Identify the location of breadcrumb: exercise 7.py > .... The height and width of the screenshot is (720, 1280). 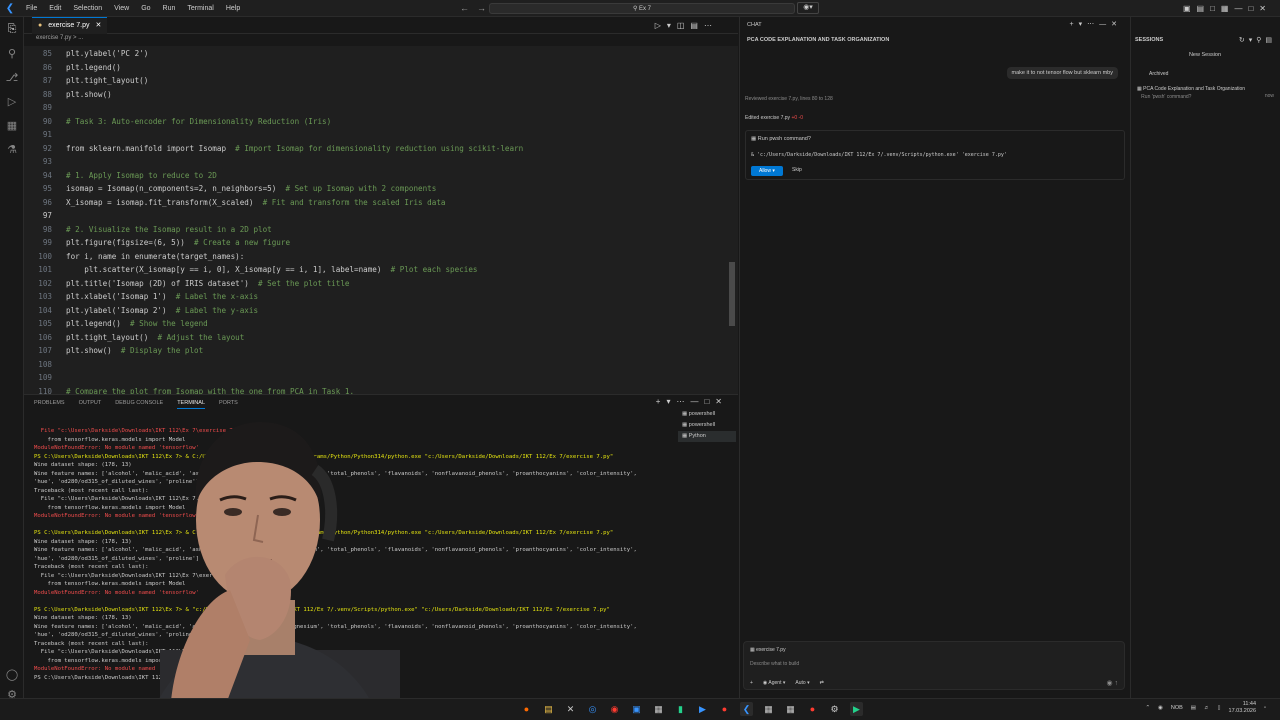
(59, 38).